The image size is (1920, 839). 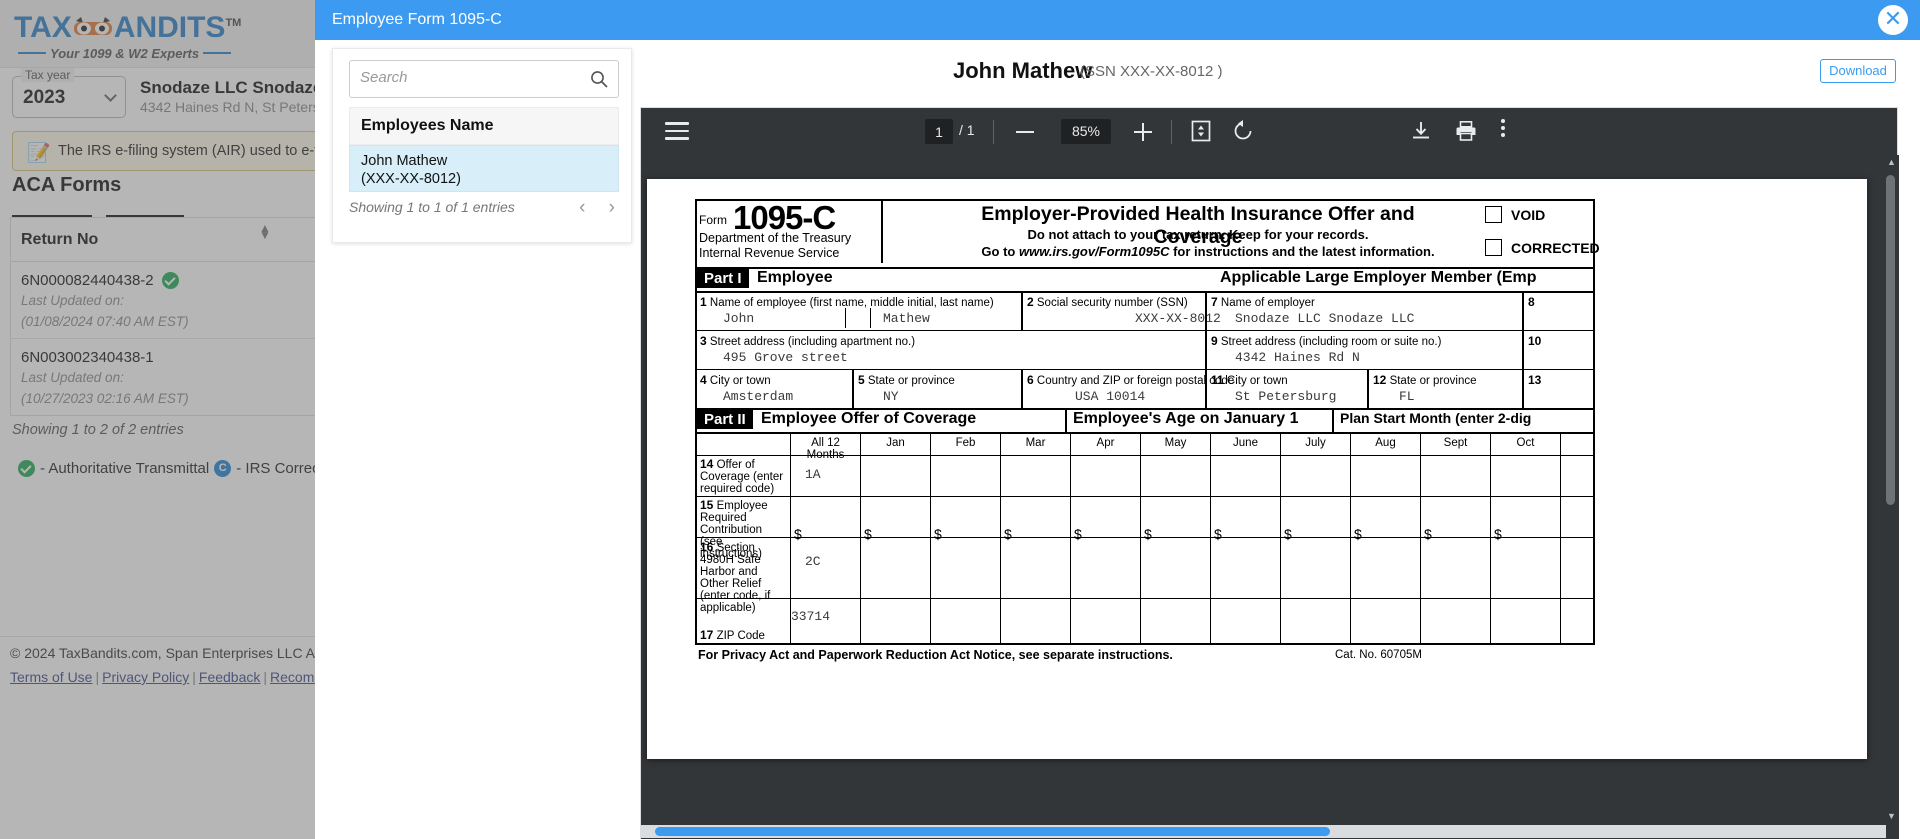 I want to click on field-12-num: 12, so click(x=1380, y=380).